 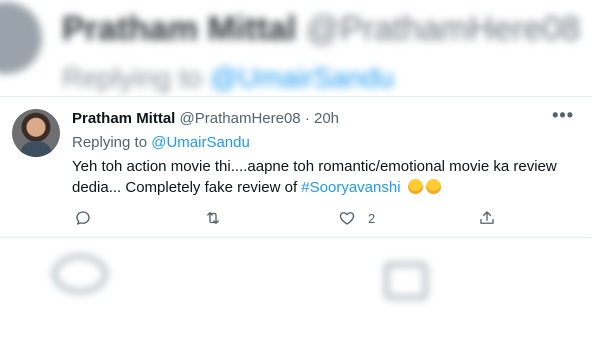 What do you see at coordinates (443, 29) in the screenshot?
I see `background-author-handle: @PrathamHere08` at bounding box center [443, 29].